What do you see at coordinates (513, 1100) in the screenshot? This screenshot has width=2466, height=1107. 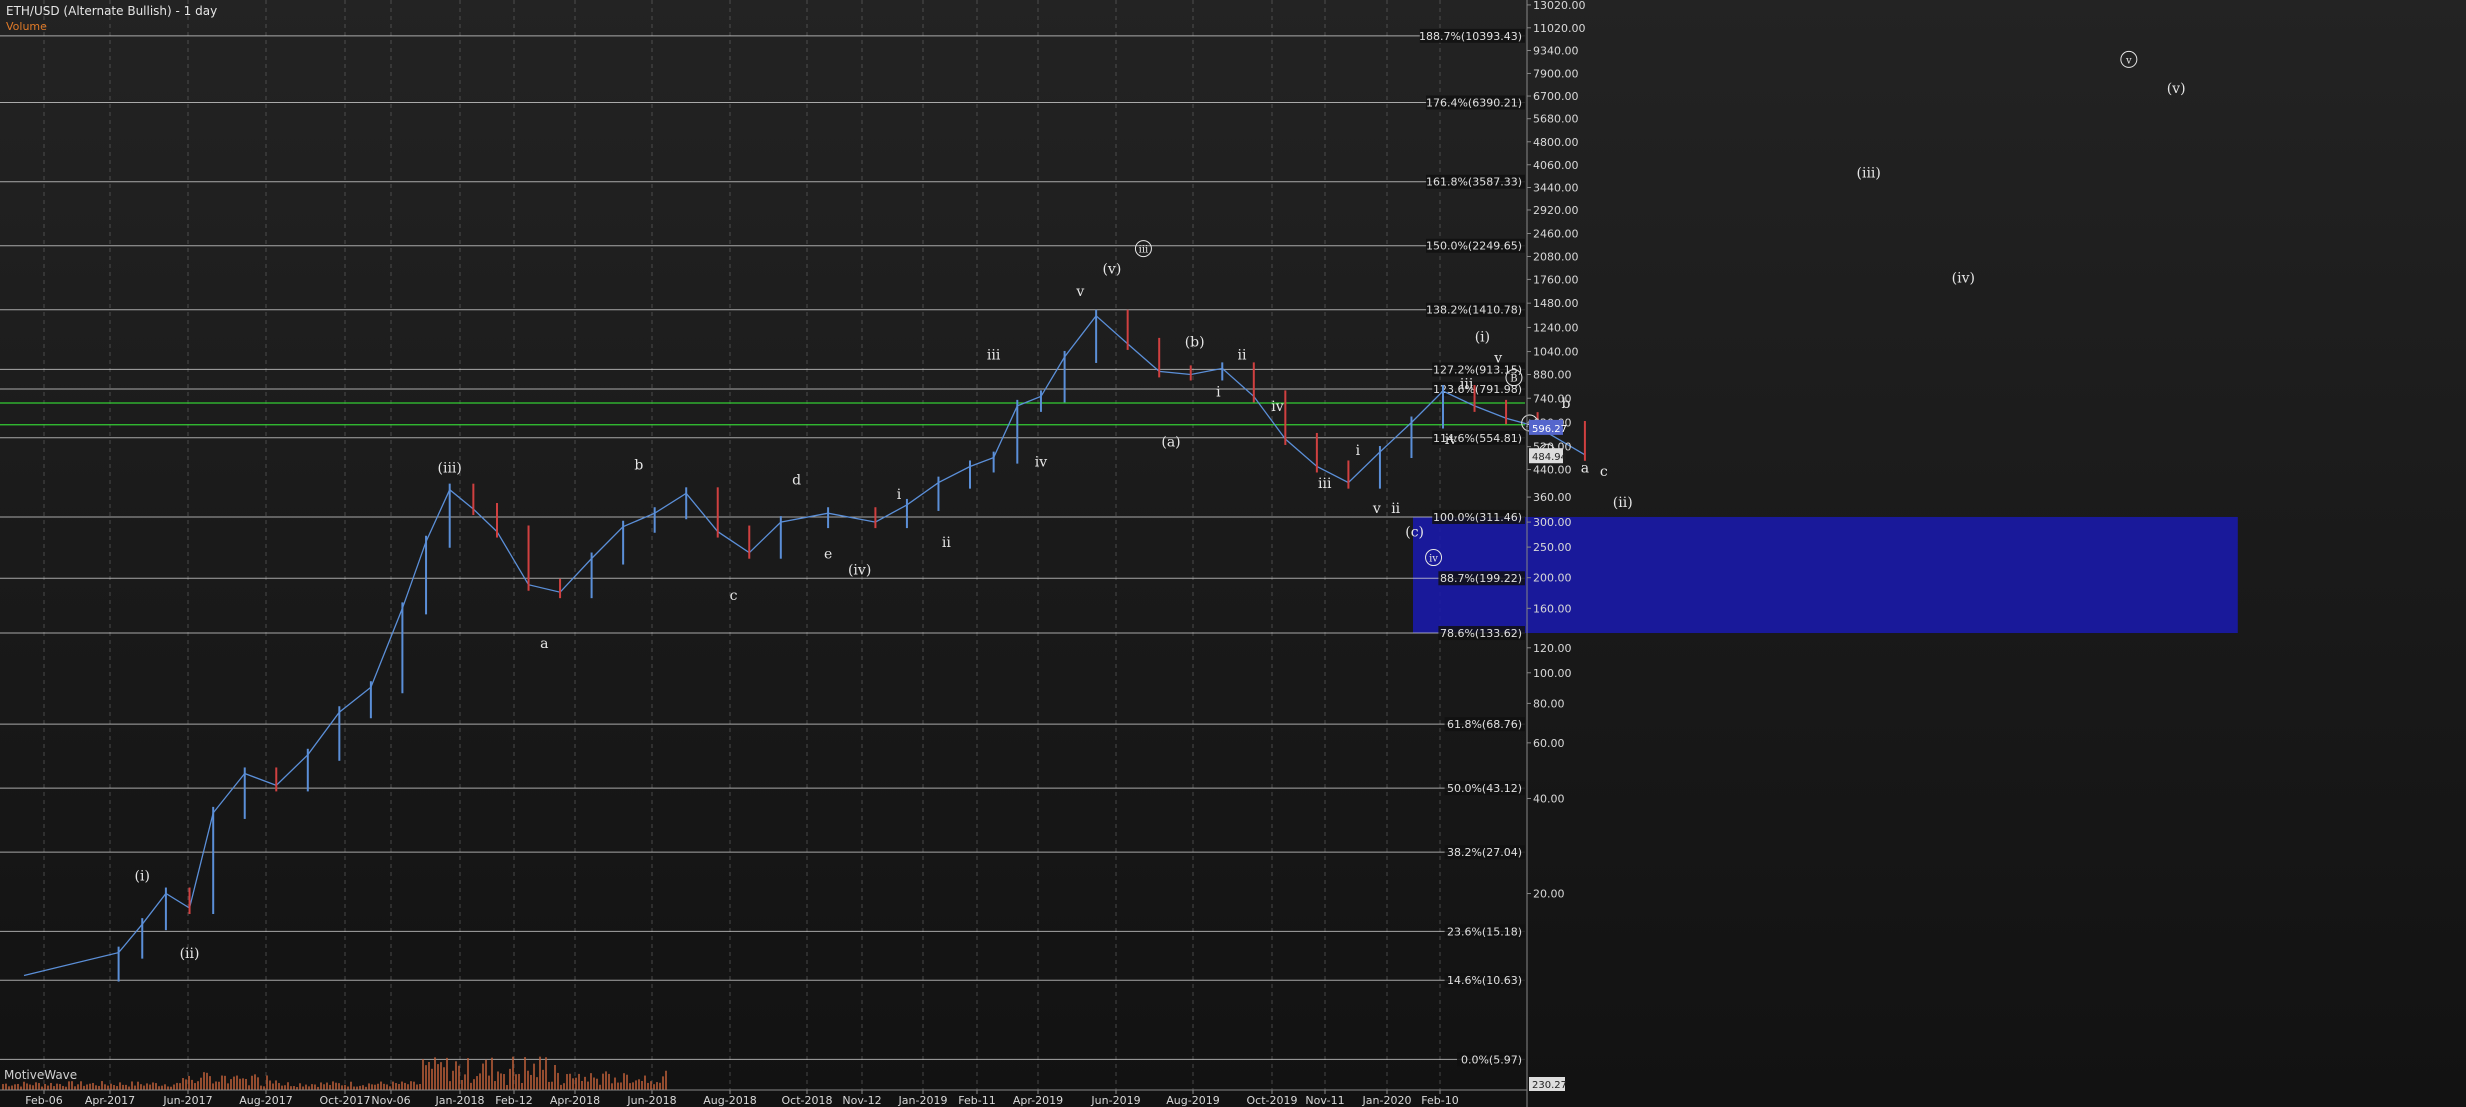 I see `x-tick-label: Feb-12` at bounding box center [513, 1100].